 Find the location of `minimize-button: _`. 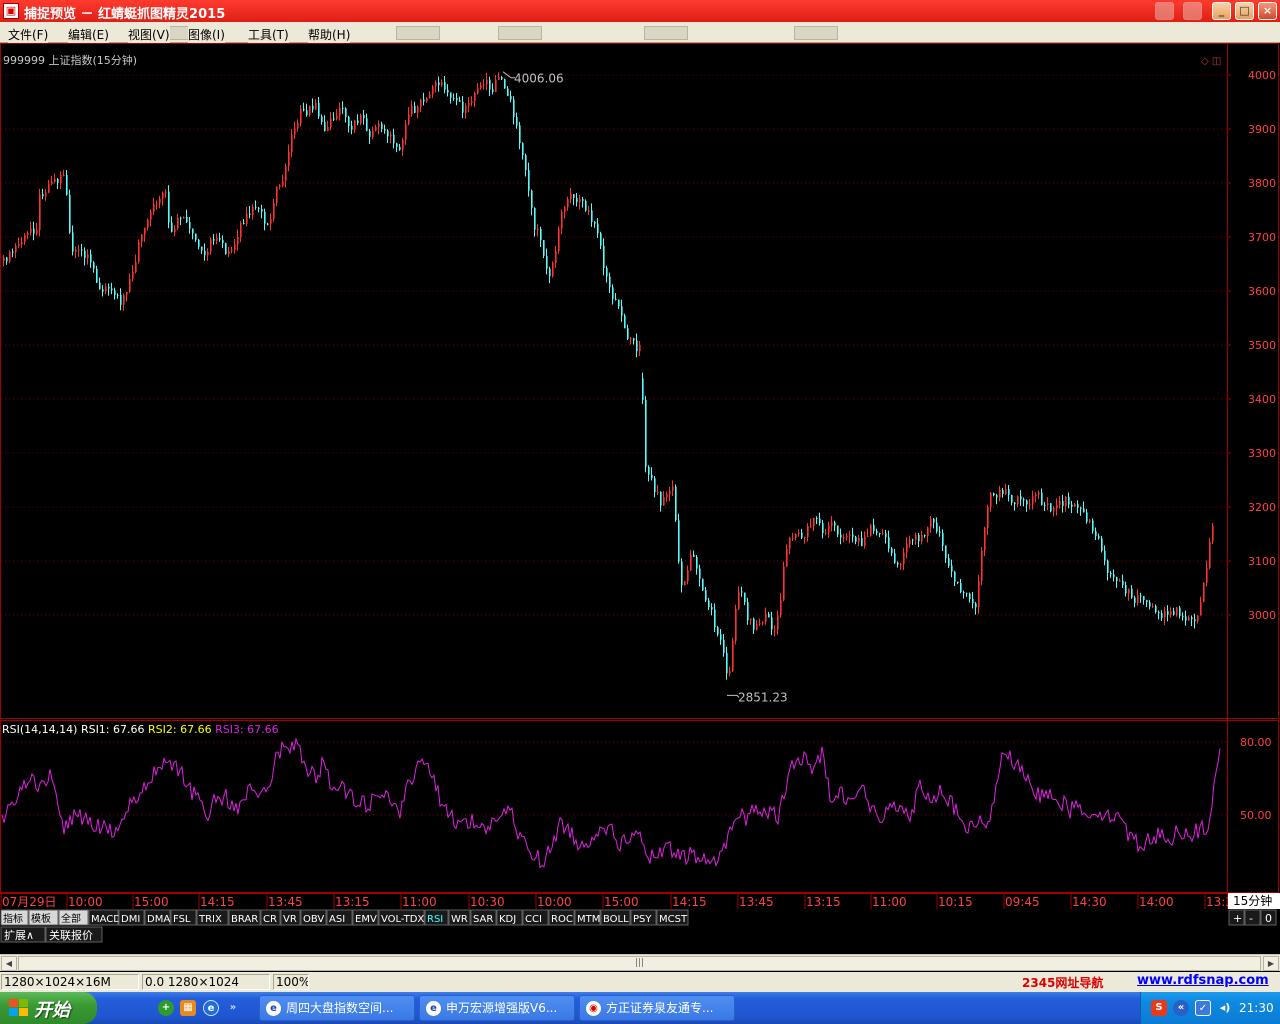

minimize-button: _ is located at coordinates (1221, 11).